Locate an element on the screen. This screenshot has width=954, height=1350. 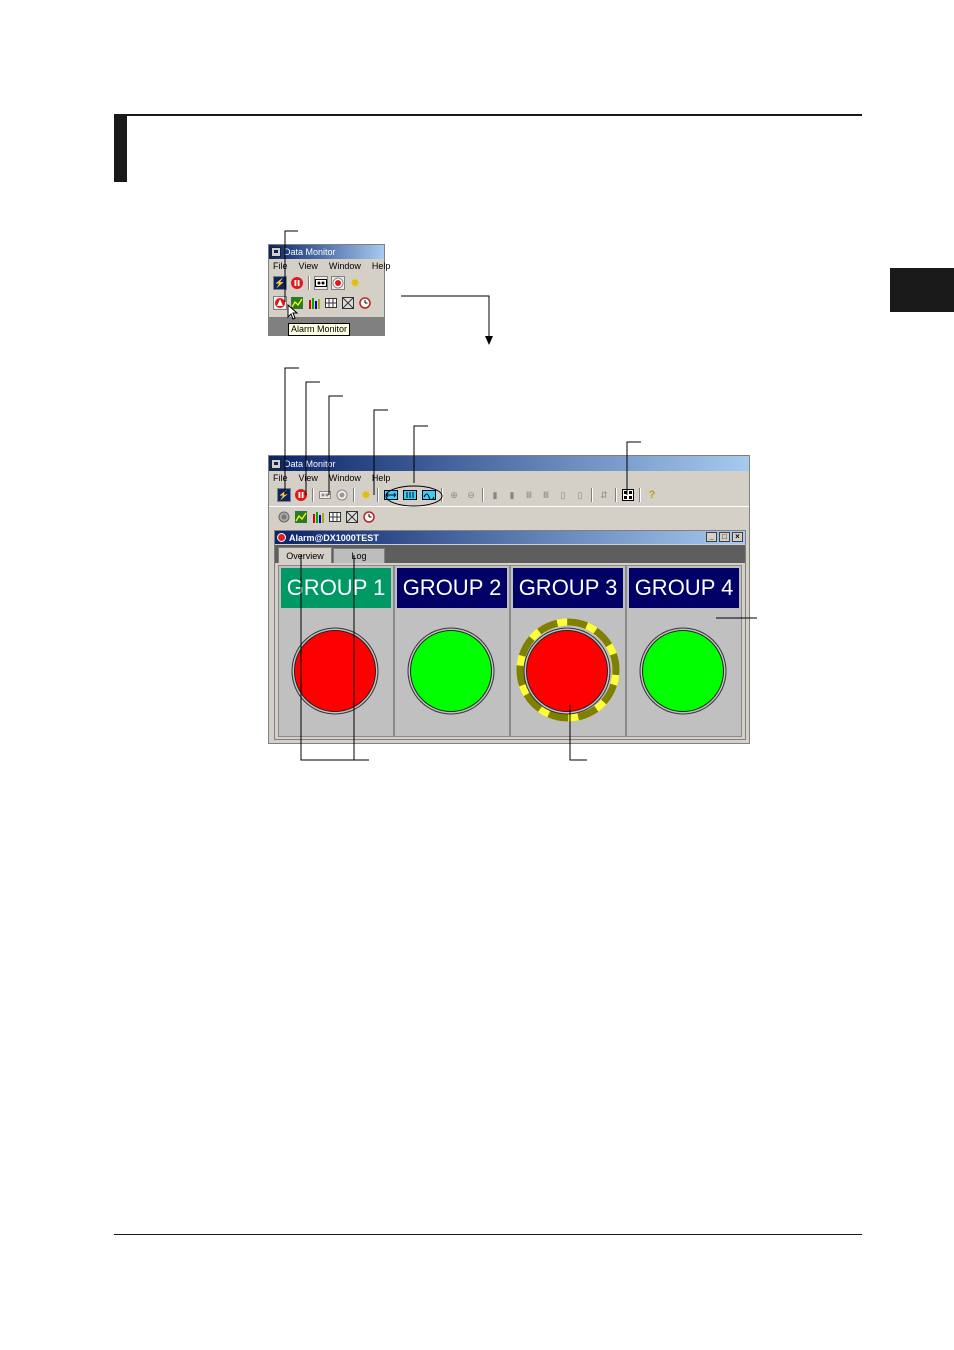
mouse-cursor-icon is located at coordinates (293, 312).